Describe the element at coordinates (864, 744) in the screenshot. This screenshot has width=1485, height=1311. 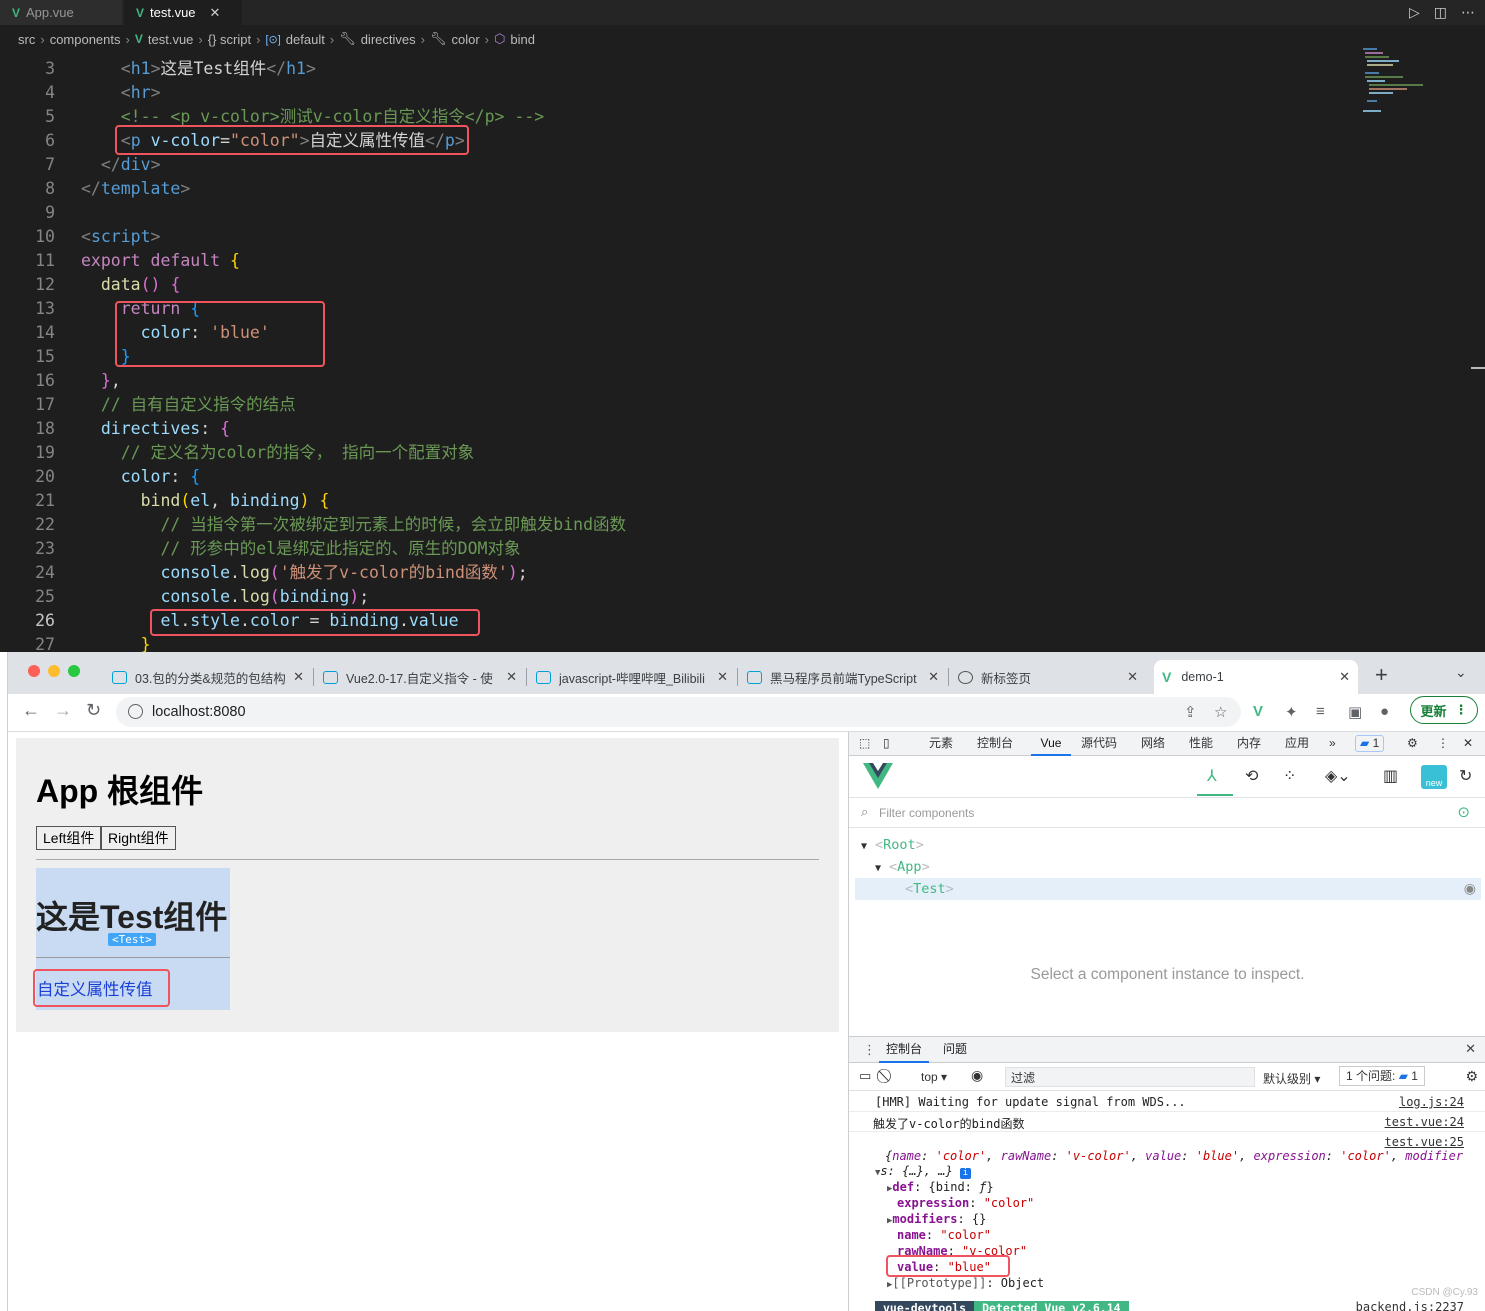
I see `inspect-element-icon: ⬚` at that location.